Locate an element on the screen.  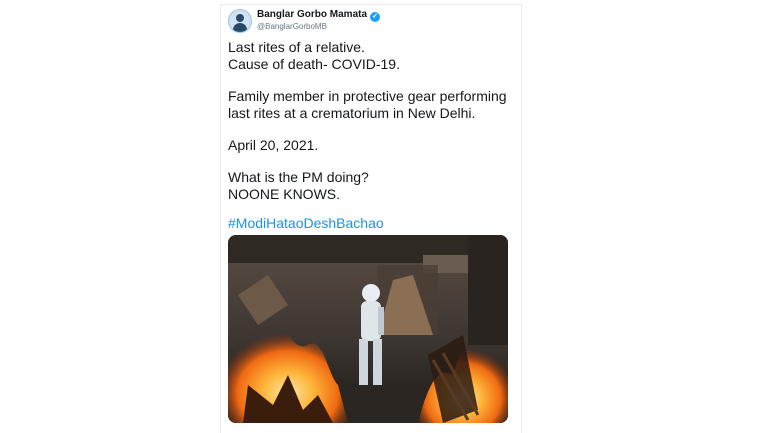
profile-avatar-icon is located at coordinates (240, 21).